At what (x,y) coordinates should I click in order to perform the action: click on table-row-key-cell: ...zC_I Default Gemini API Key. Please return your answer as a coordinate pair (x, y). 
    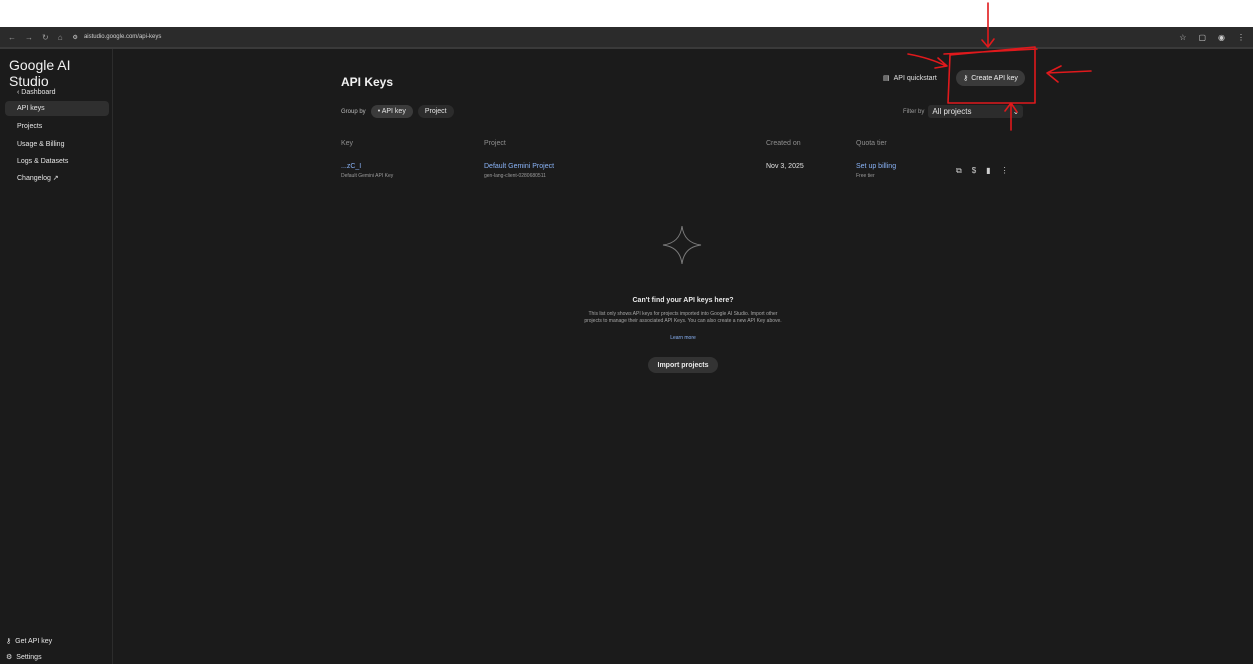
    Looking at the image, I should click on (367, 171).